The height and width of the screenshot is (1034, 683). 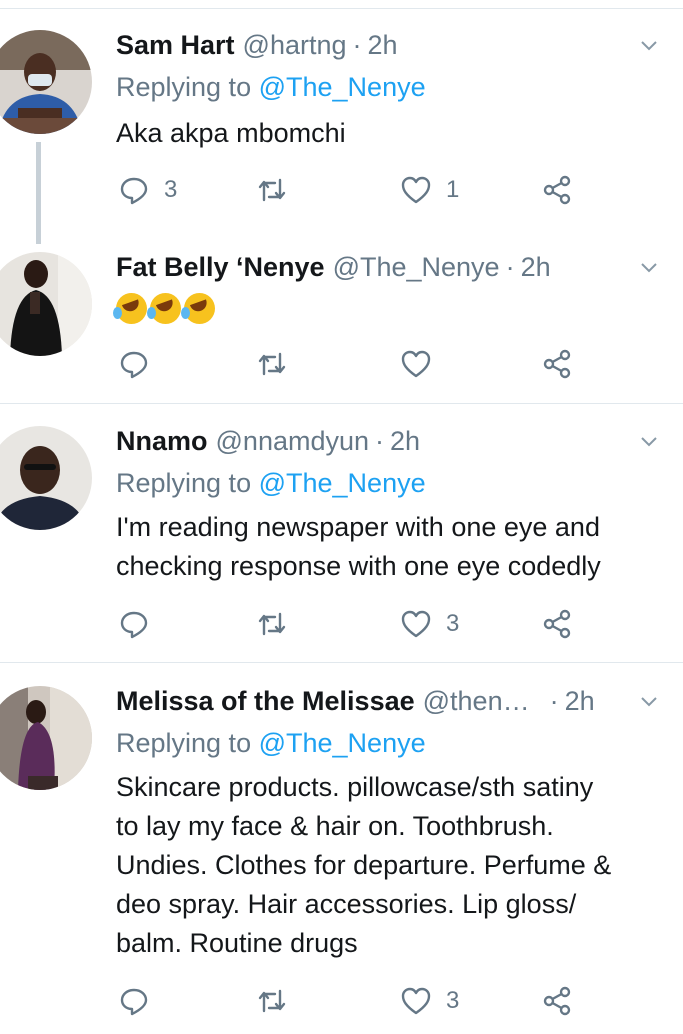 I want to click on tweet-header: Sam Hart @hartng · 2h, so click(x=379, y=48).